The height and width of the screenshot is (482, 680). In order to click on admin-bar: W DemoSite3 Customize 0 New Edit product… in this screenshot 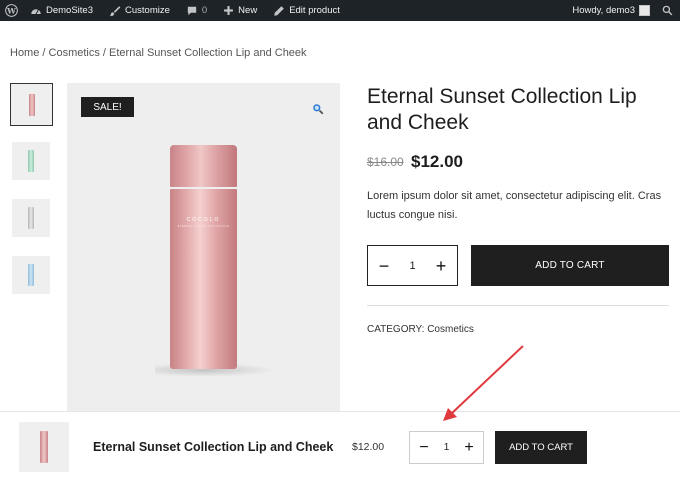, I will do `click(340, 10)`.